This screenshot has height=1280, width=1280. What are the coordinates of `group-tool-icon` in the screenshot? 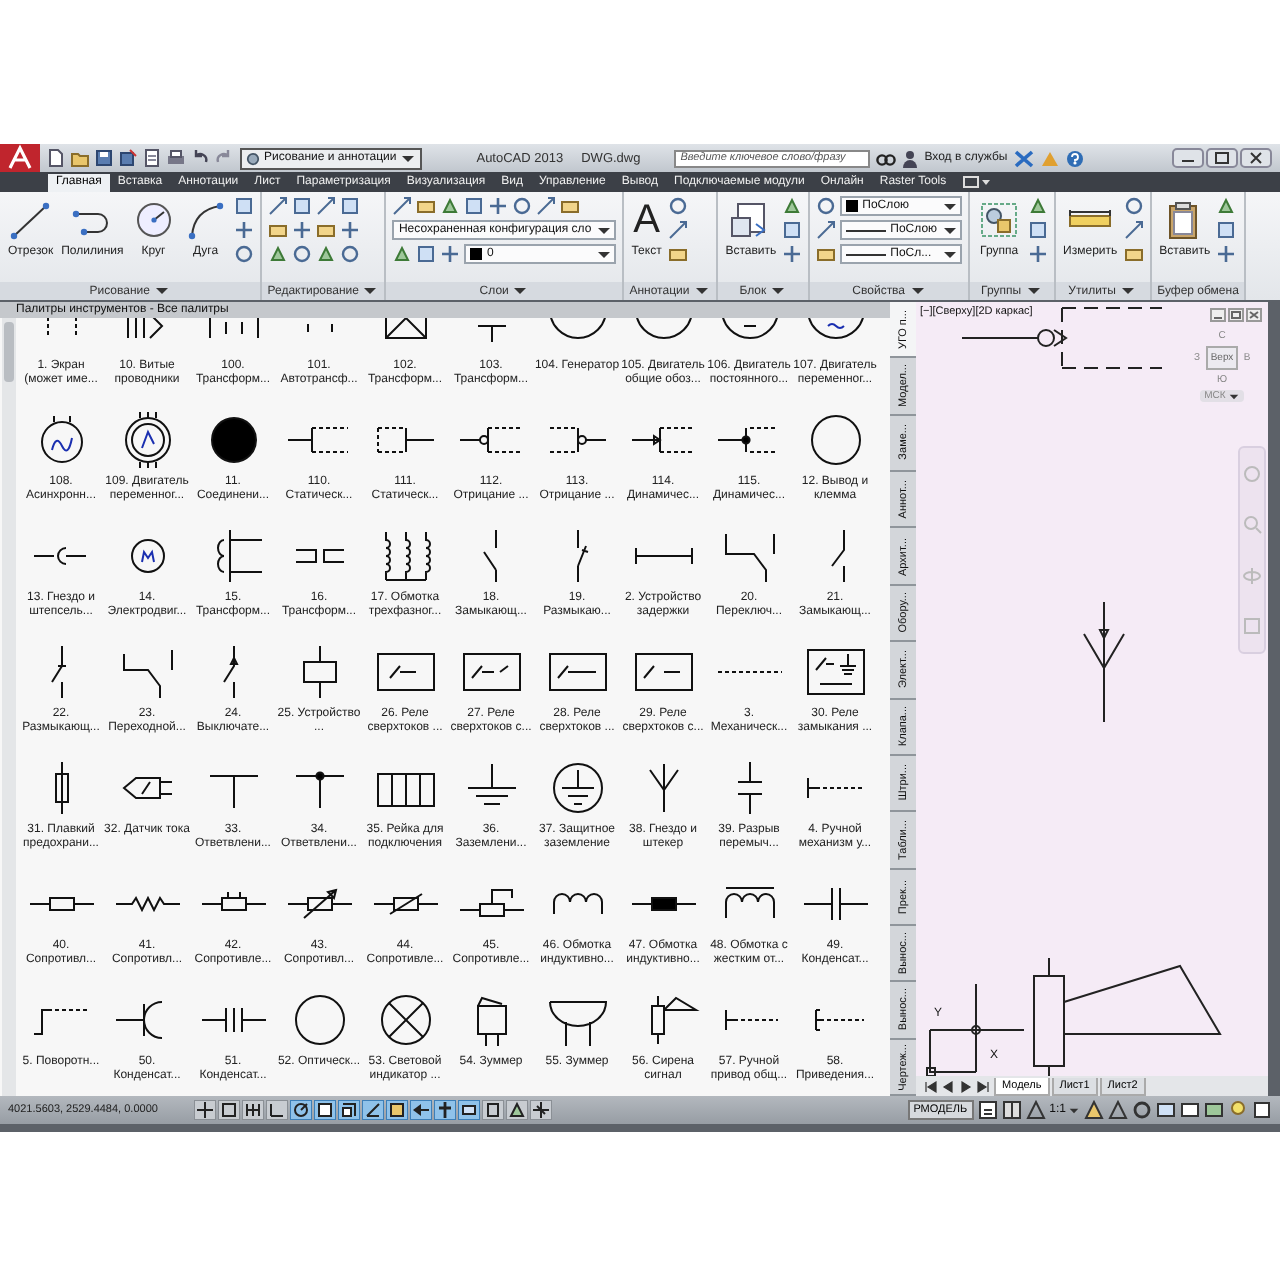 It's located at (999, 220).